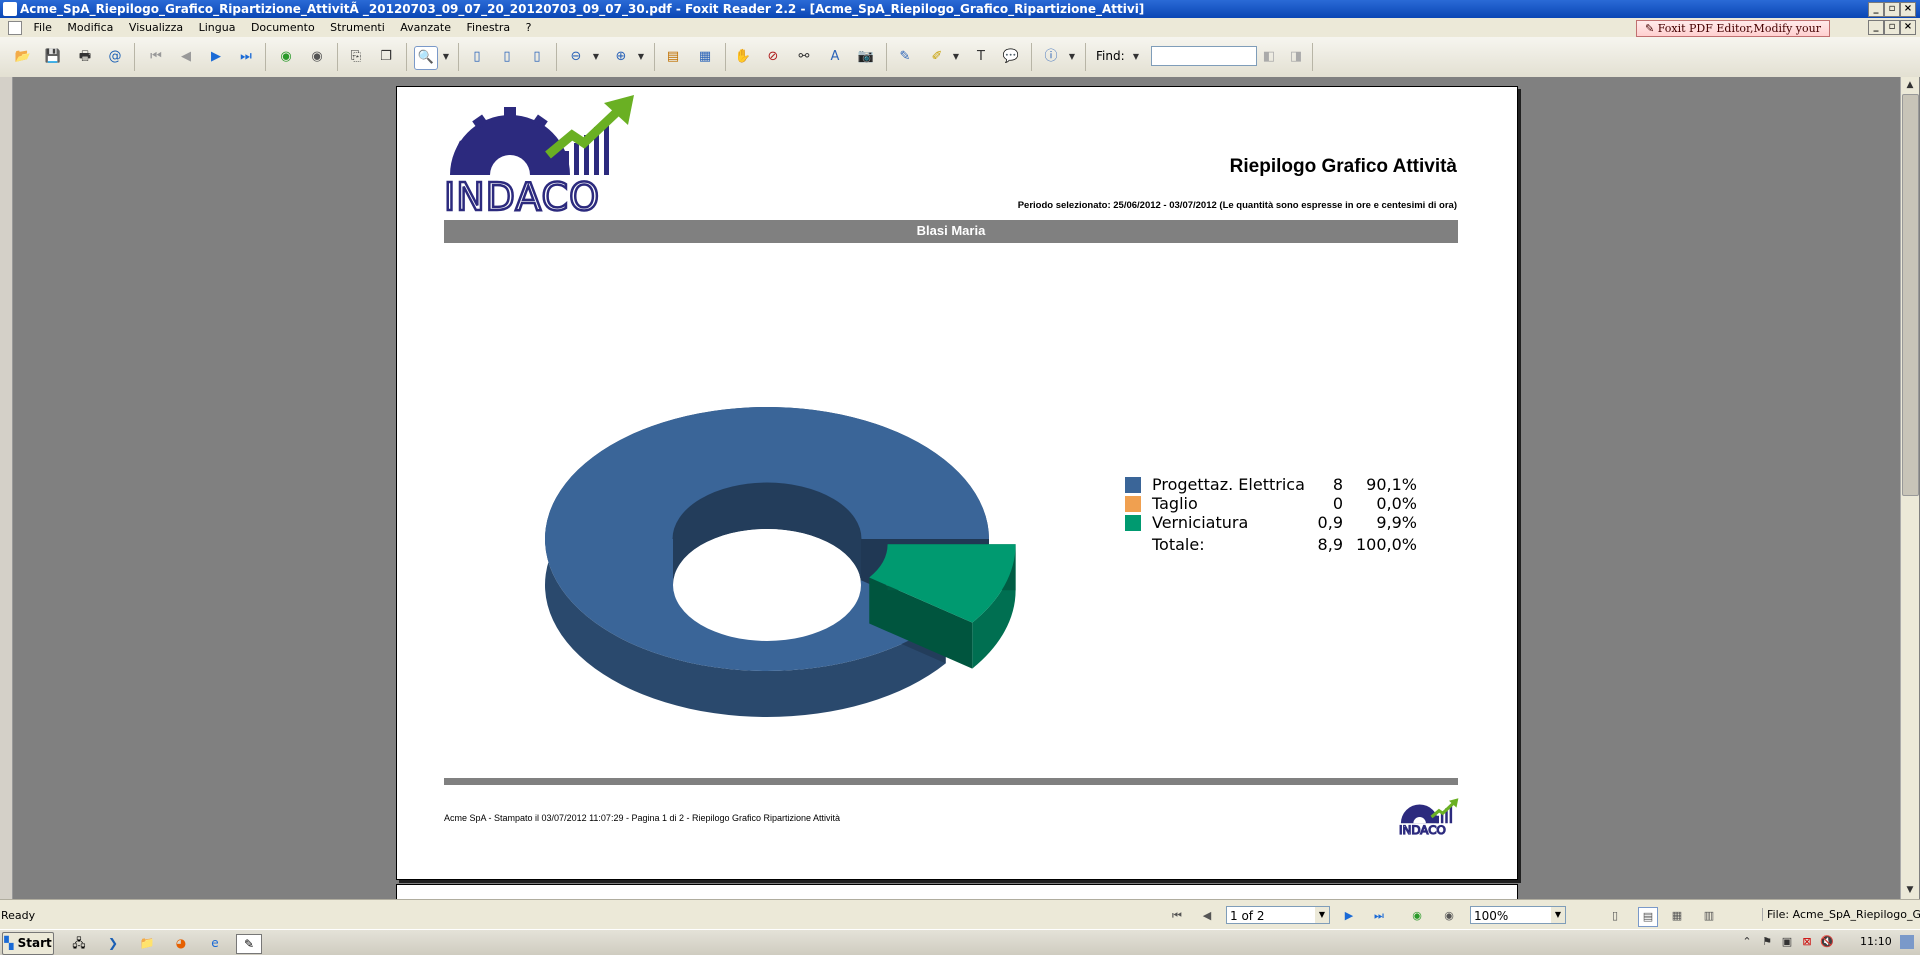 Image resolution: width=1920 pixels, height=955 pixels. What do you see at coordinates (90, 27) in the screenshot?
I see `menu-modifica: Modifica` at bounding box center [90, 27].